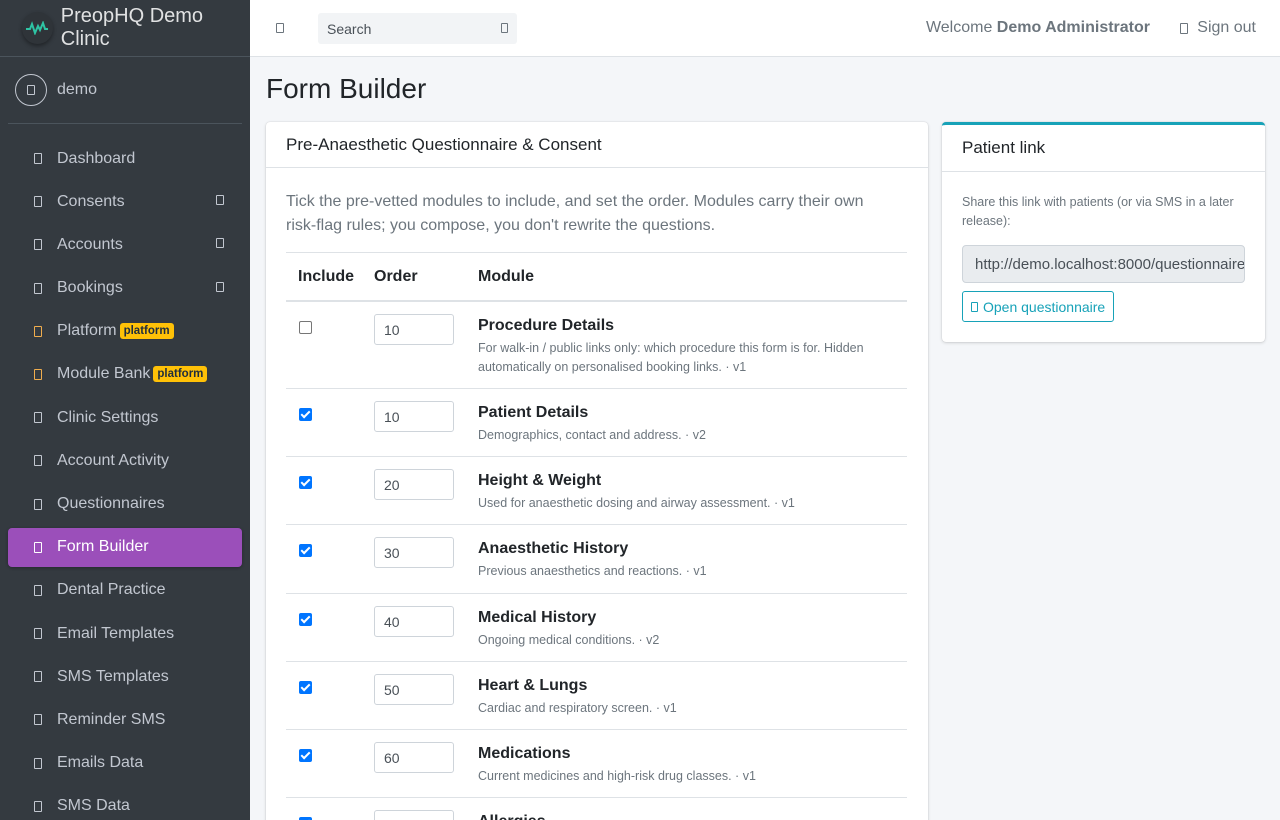 This screenshot has width=1280, height=820. Describe the element at coordinates (38, 806) in the screenshot. I see `sms-data-icon` at that location.